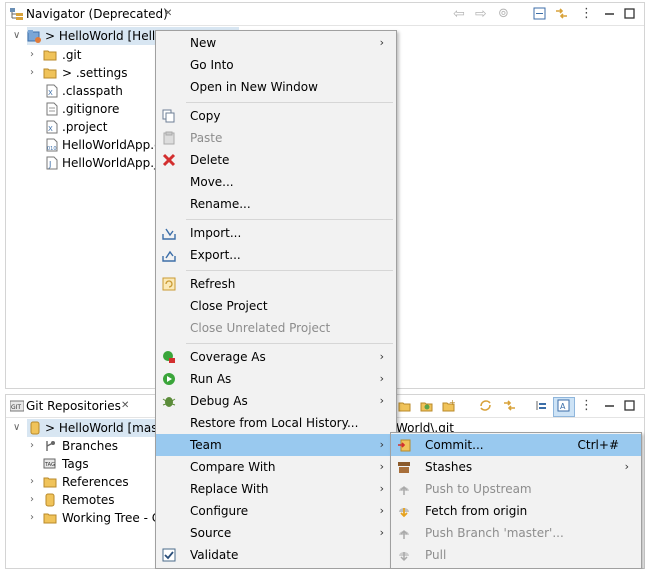 The image size is (645, 569). What do you see at coordinates (88, 500) in the screenshot?
I see `repo-child: Remotes` at bounding box center [88, 500].